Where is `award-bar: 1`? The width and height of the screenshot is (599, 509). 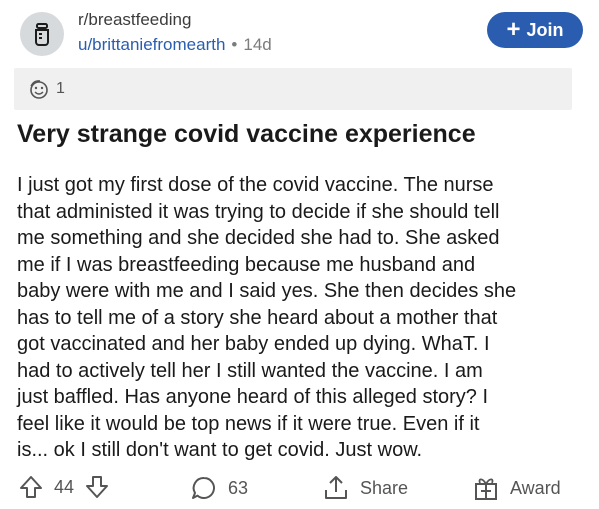
award-bar: 1 is located at coordinates (293, 89).